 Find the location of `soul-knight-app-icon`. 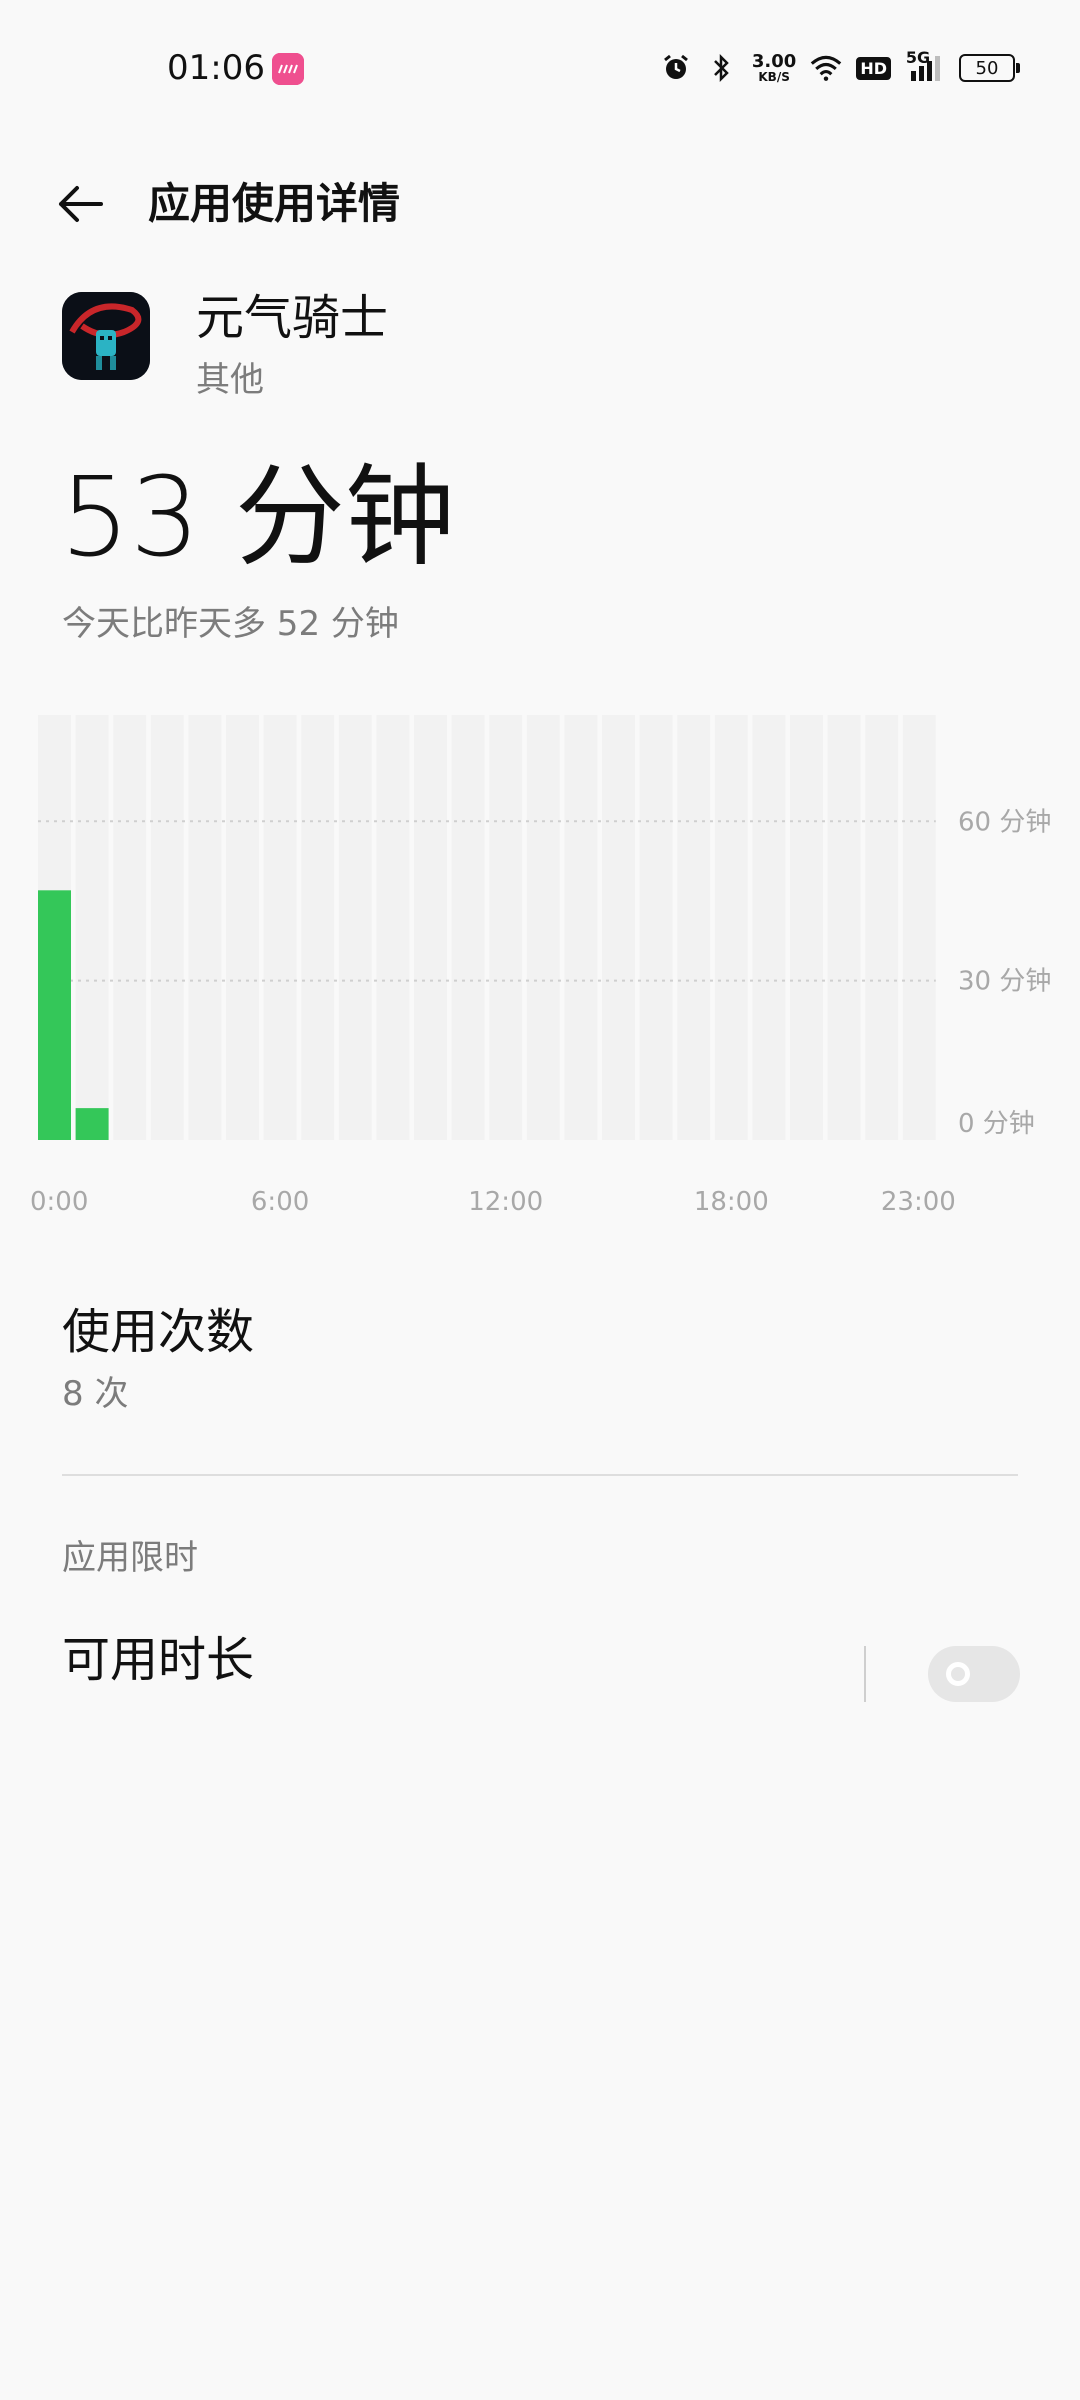

soul-knight-app-icon is located at coordinates (106, 336).